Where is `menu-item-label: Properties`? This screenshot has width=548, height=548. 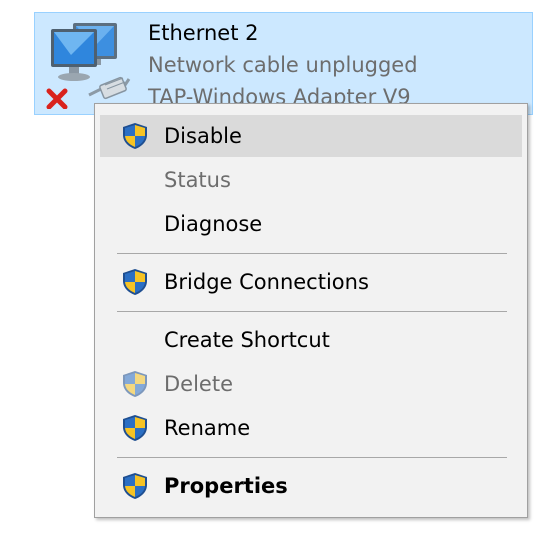 menu-item-label: Properties is located at coordinates (226, 486).